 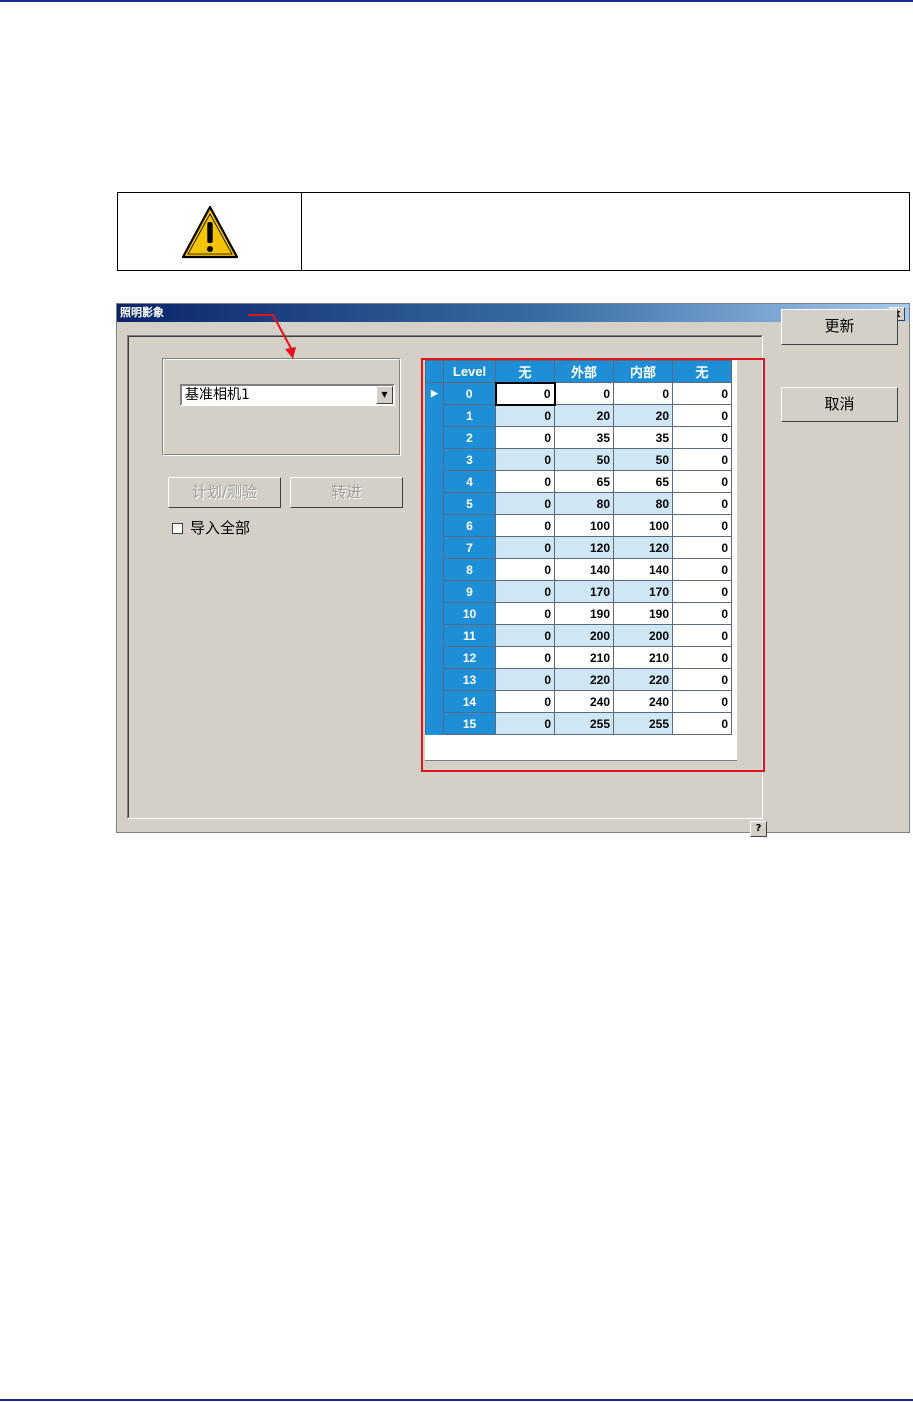 What do you see at coordinates (702, 371) in the screenshot?
I see `grid-header-none-2: 无` at bounding box center [702, 371].